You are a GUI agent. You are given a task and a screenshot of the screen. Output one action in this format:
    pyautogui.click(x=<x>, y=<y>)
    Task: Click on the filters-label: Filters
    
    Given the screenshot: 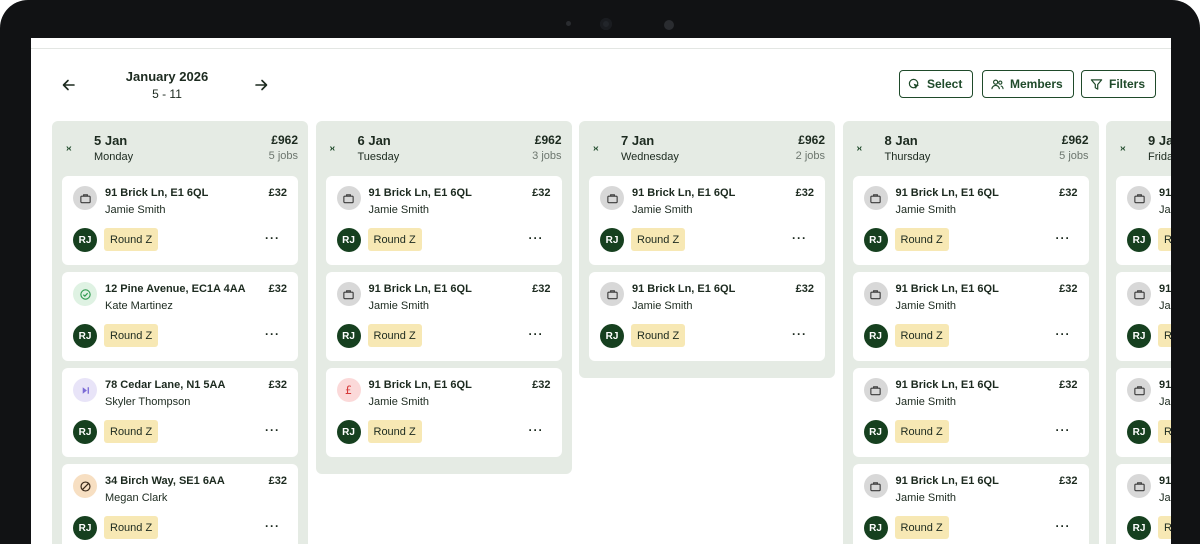 What is the action you would take?
    pyautogui.click(x=1127, y=84)
    